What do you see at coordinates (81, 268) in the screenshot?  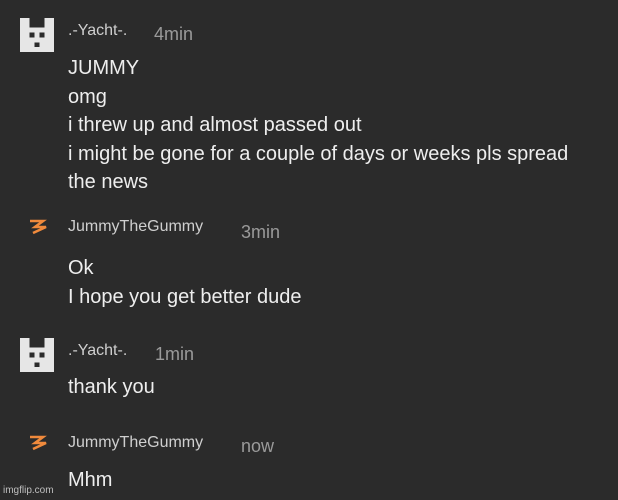 I see `message-line: Ok` at bounding box center [81, 268].